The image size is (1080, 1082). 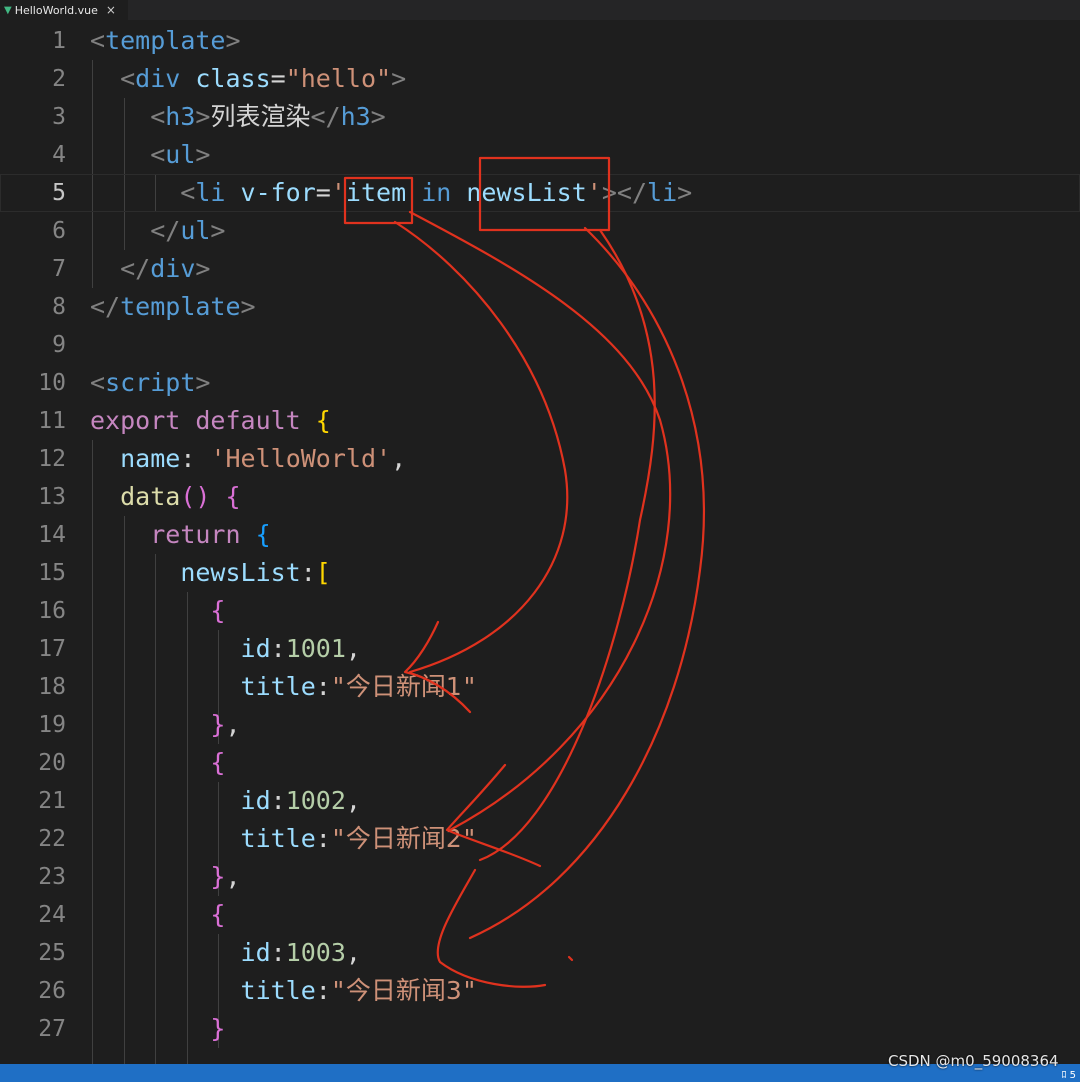 I want to click on code-line: 4 <ul>, so click(x=540, y=155).